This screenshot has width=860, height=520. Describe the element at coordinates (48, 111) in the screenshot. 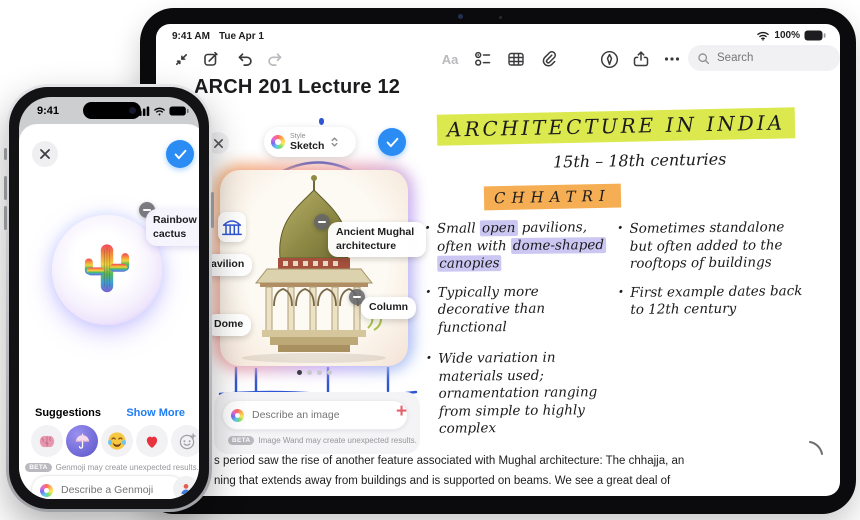

I see `status-time: 9:41` at that location.